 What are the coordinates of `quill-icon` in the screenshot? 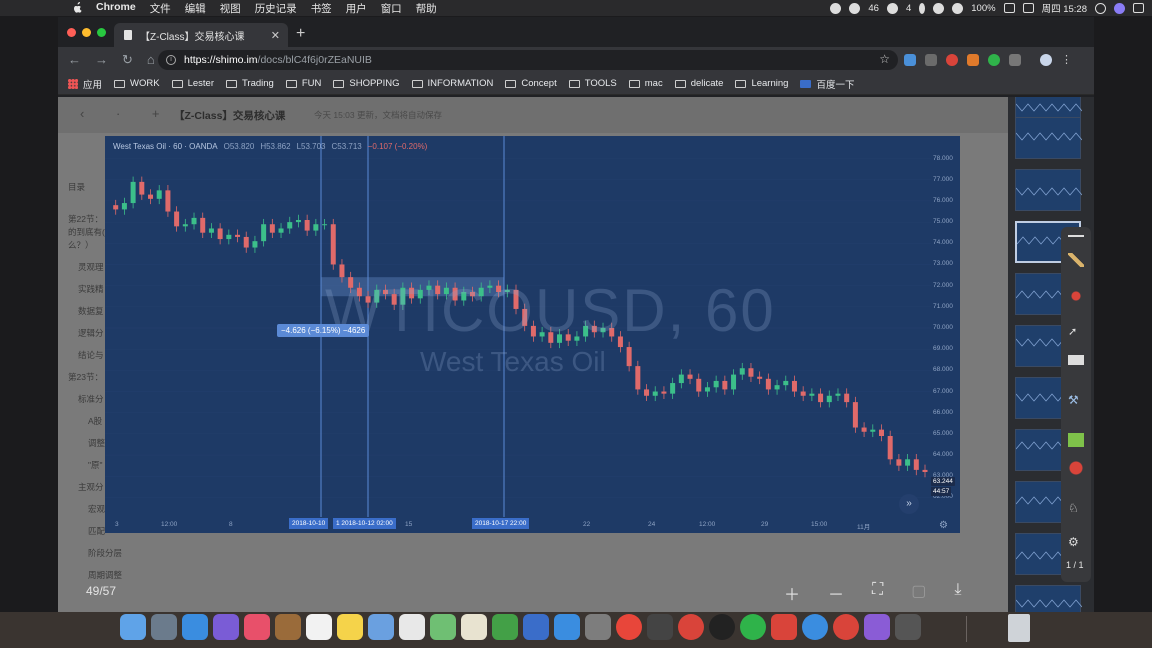 It's located at (660, 627).